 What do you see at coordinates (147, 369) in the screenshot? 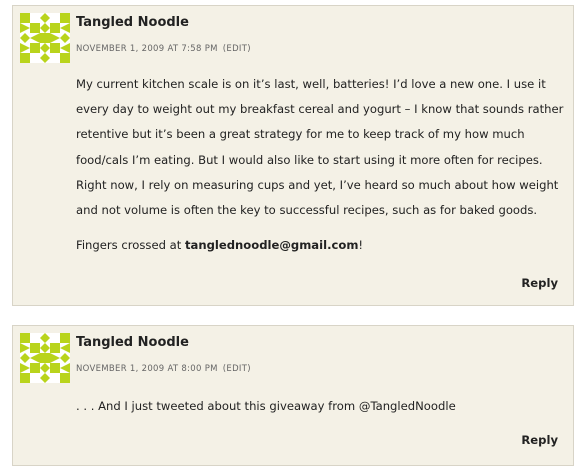
I see `comment-timestamp: NOVEMBER 1, 2009 AT 8:00 PM` at bounding box center [147, 369].